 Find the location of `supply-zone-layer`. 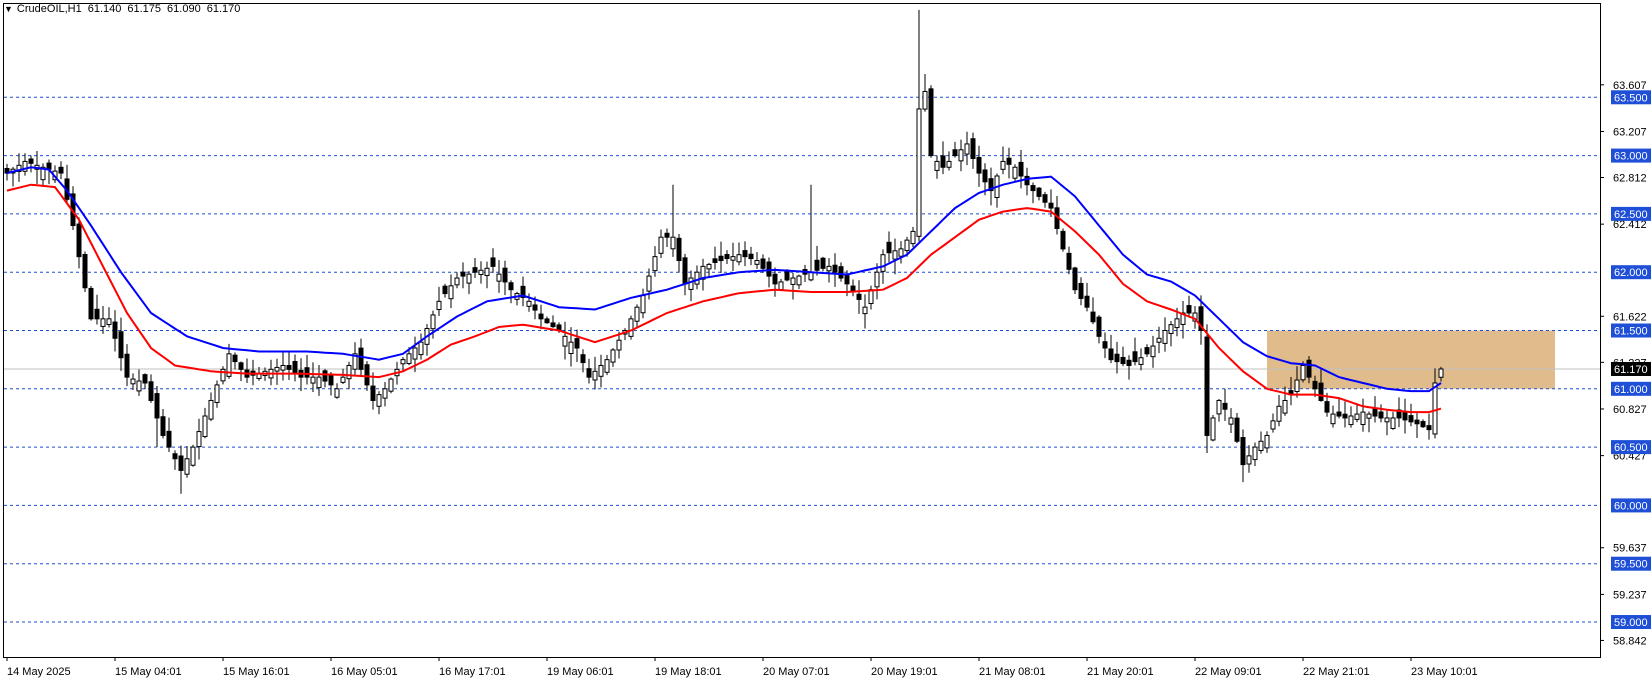

supply-zone-layer is located at coordinates (1411, 359).